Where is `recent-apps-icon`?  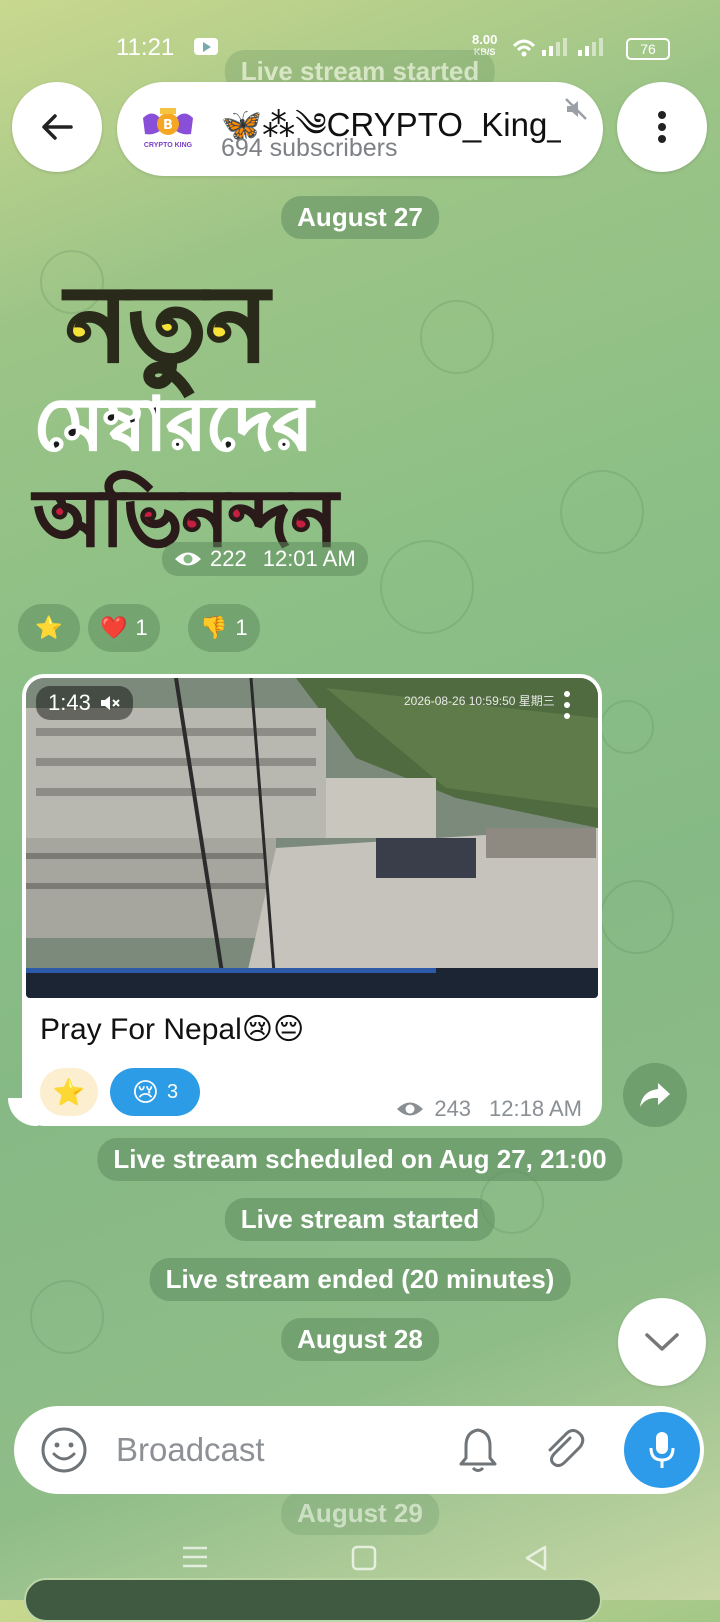
recent-apps-icon is located at coordinates (195, 1557).